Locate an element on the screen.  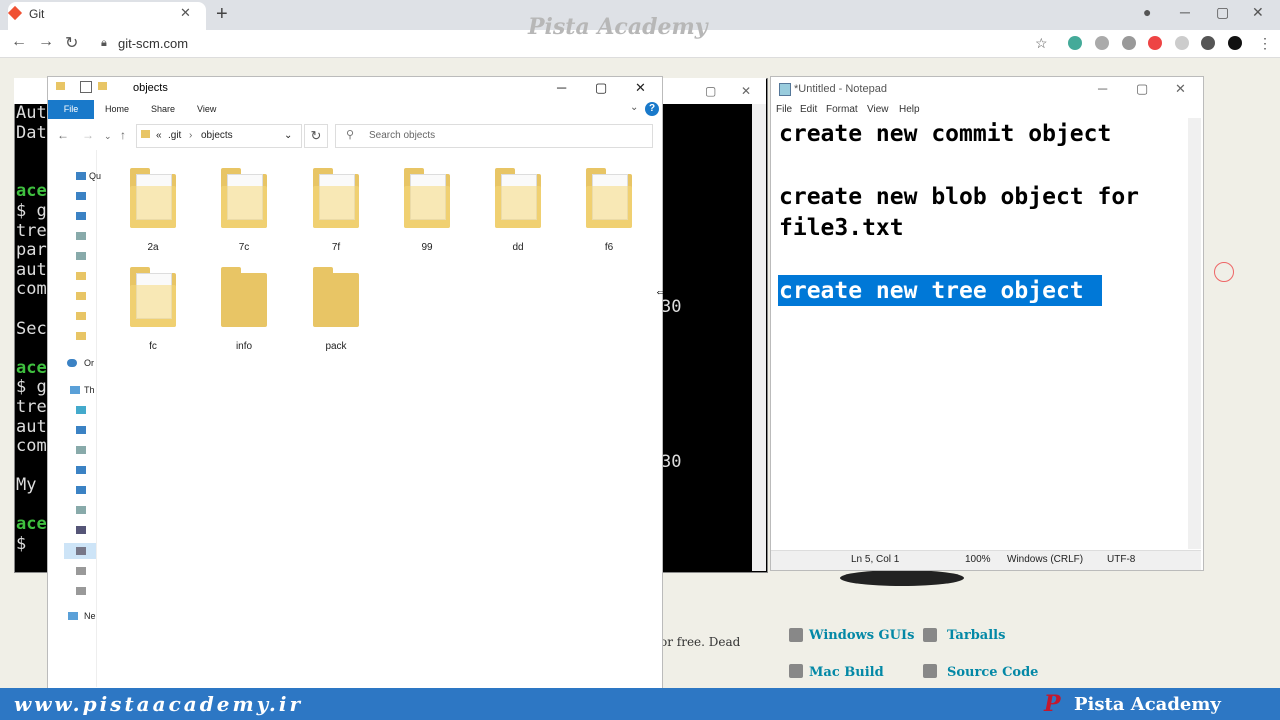
terminal-line: Sec is located at coordinates (31, 328).